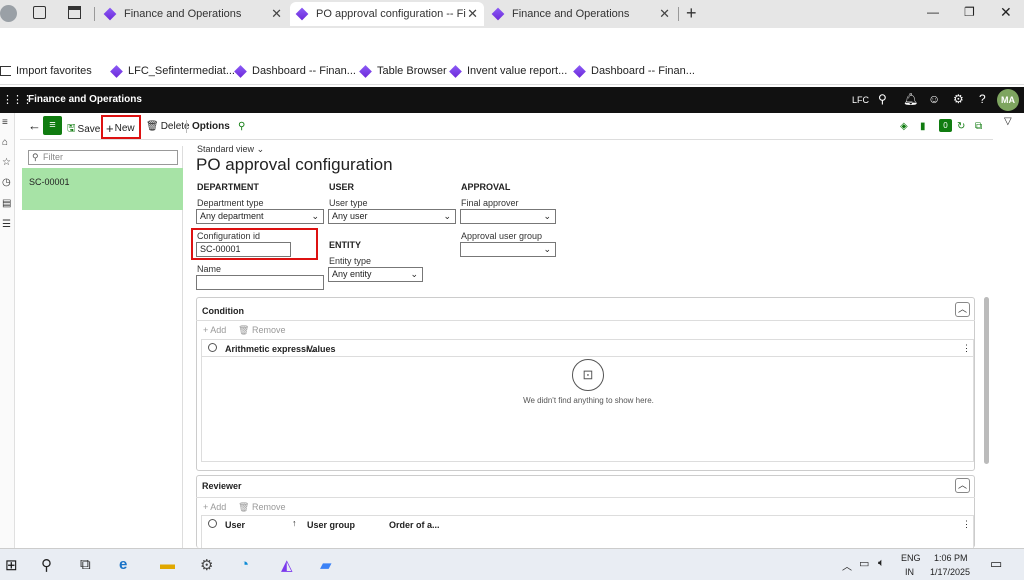  What do you see at coordinates (508, 249) in the screenshot?
I see `approval-user-group-dropdown: ⌄` at bounding box center [508, 249].